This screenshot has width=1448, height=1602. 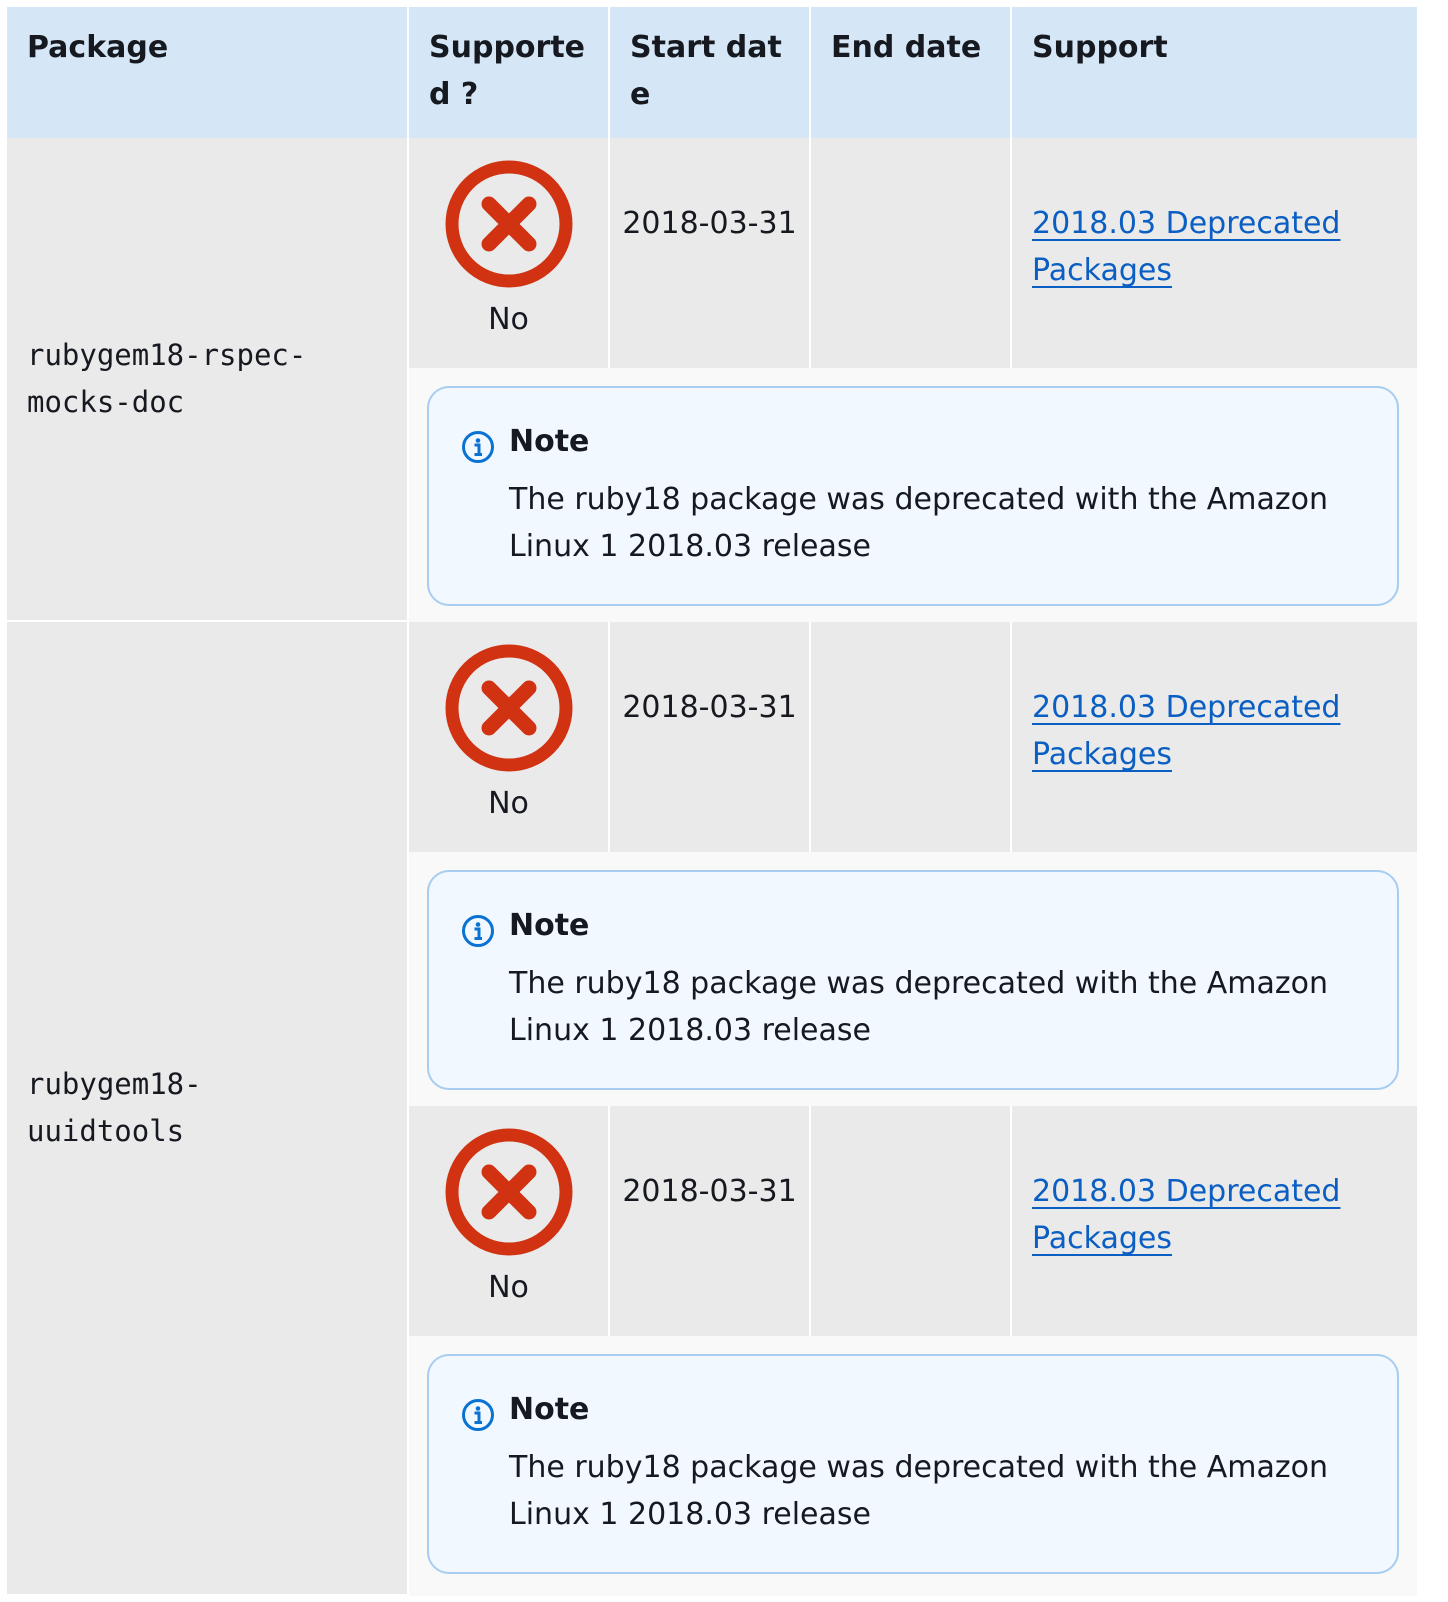 What do you see at coordinates (1214, 72) in the screenshot?
I see `header-support: Support` at bounding box center [1214, 72].